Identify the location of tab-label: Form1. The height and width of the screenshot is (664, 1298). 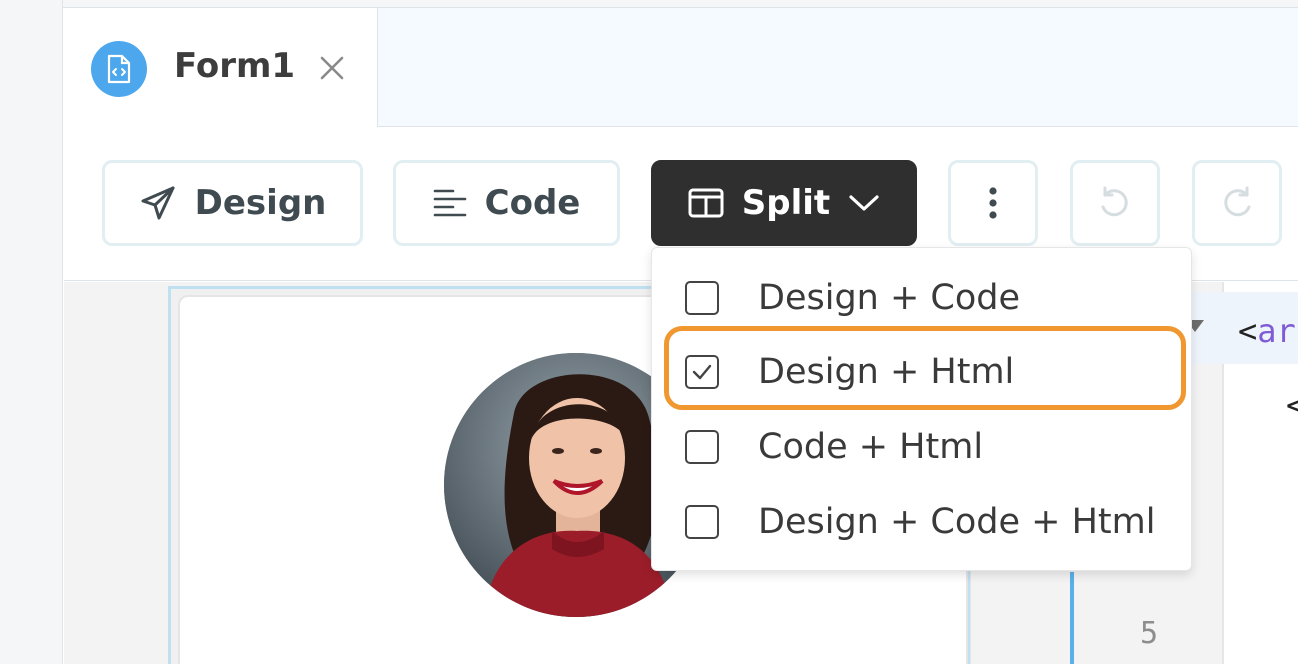
(235, 66).